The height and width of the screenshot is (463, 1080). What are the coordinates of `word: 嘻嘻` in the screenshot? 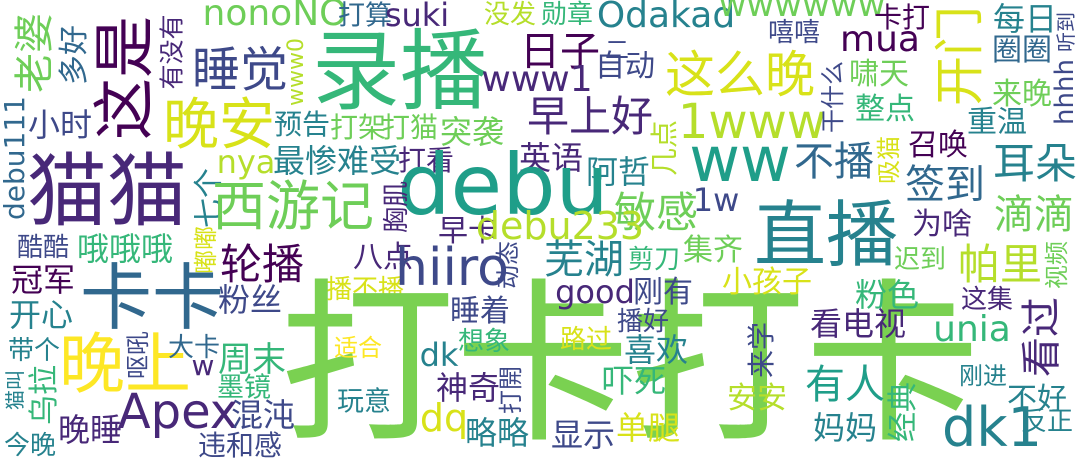 It's located at (794, 33).